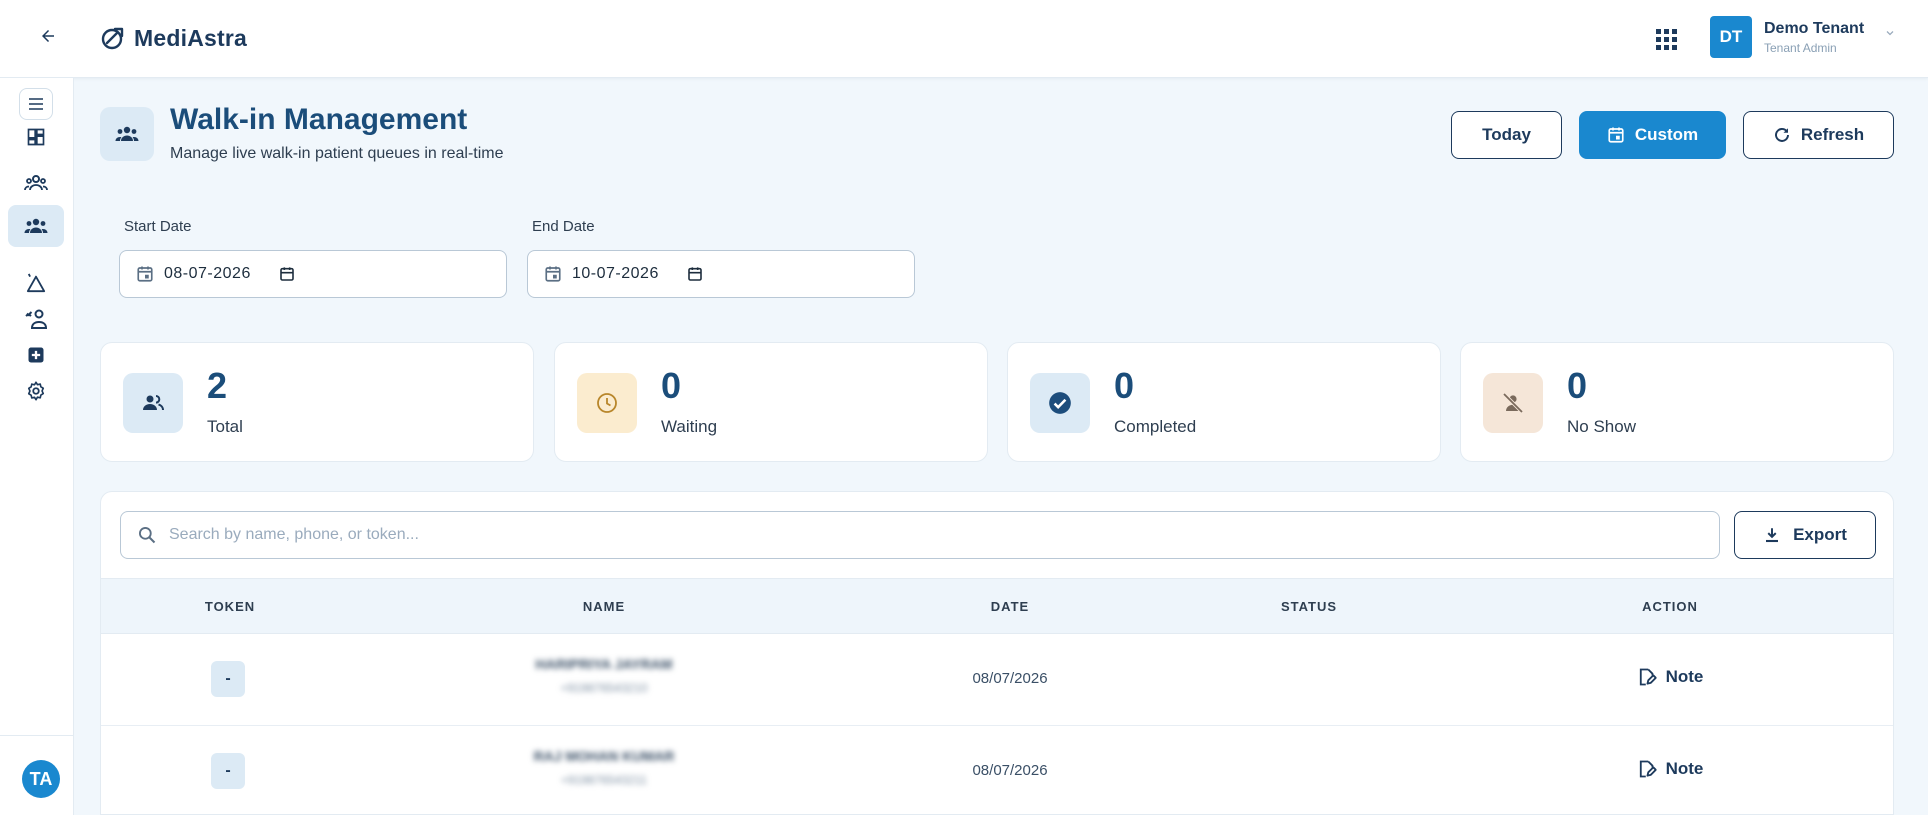 Image resolution: width=1928 pixels, height=815 pixels. I want to click on patient-name: HARIPRIYA JAYRAM, so click(604, 664).